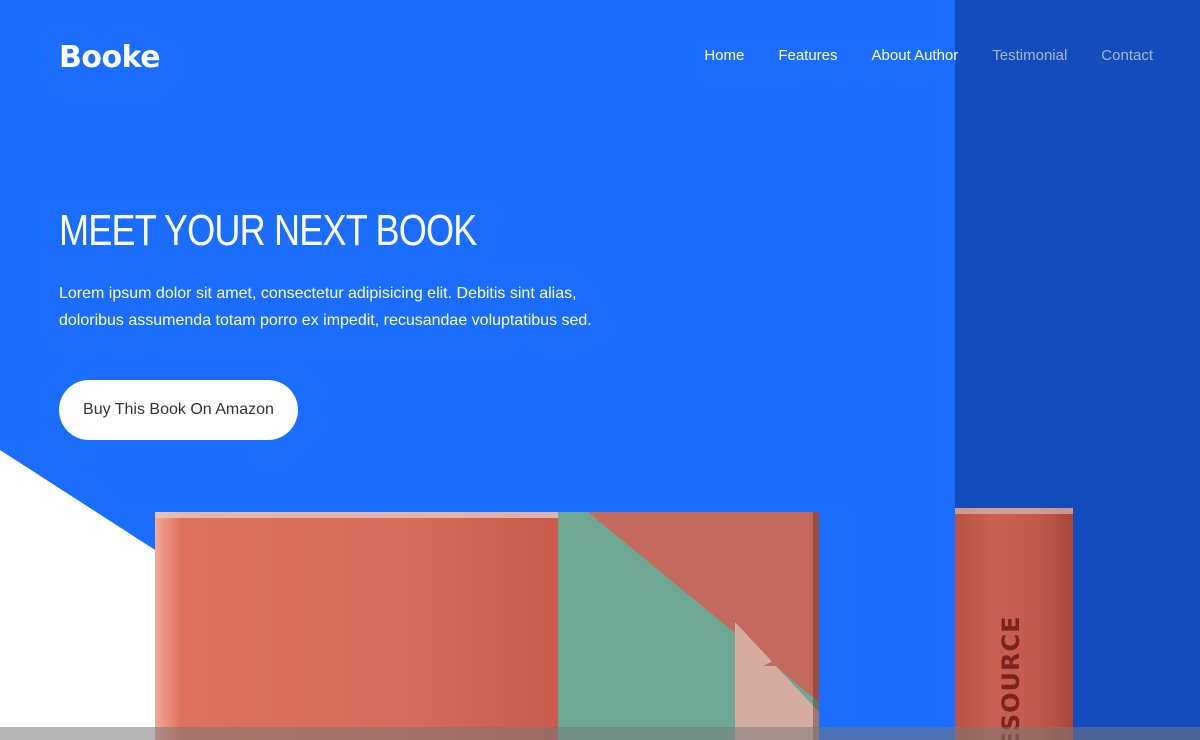 This screenshot has height=740, width=1200. Describe the element at coordinates (724, 55) in the screenshot. I see `nav-home: Home` at that location.